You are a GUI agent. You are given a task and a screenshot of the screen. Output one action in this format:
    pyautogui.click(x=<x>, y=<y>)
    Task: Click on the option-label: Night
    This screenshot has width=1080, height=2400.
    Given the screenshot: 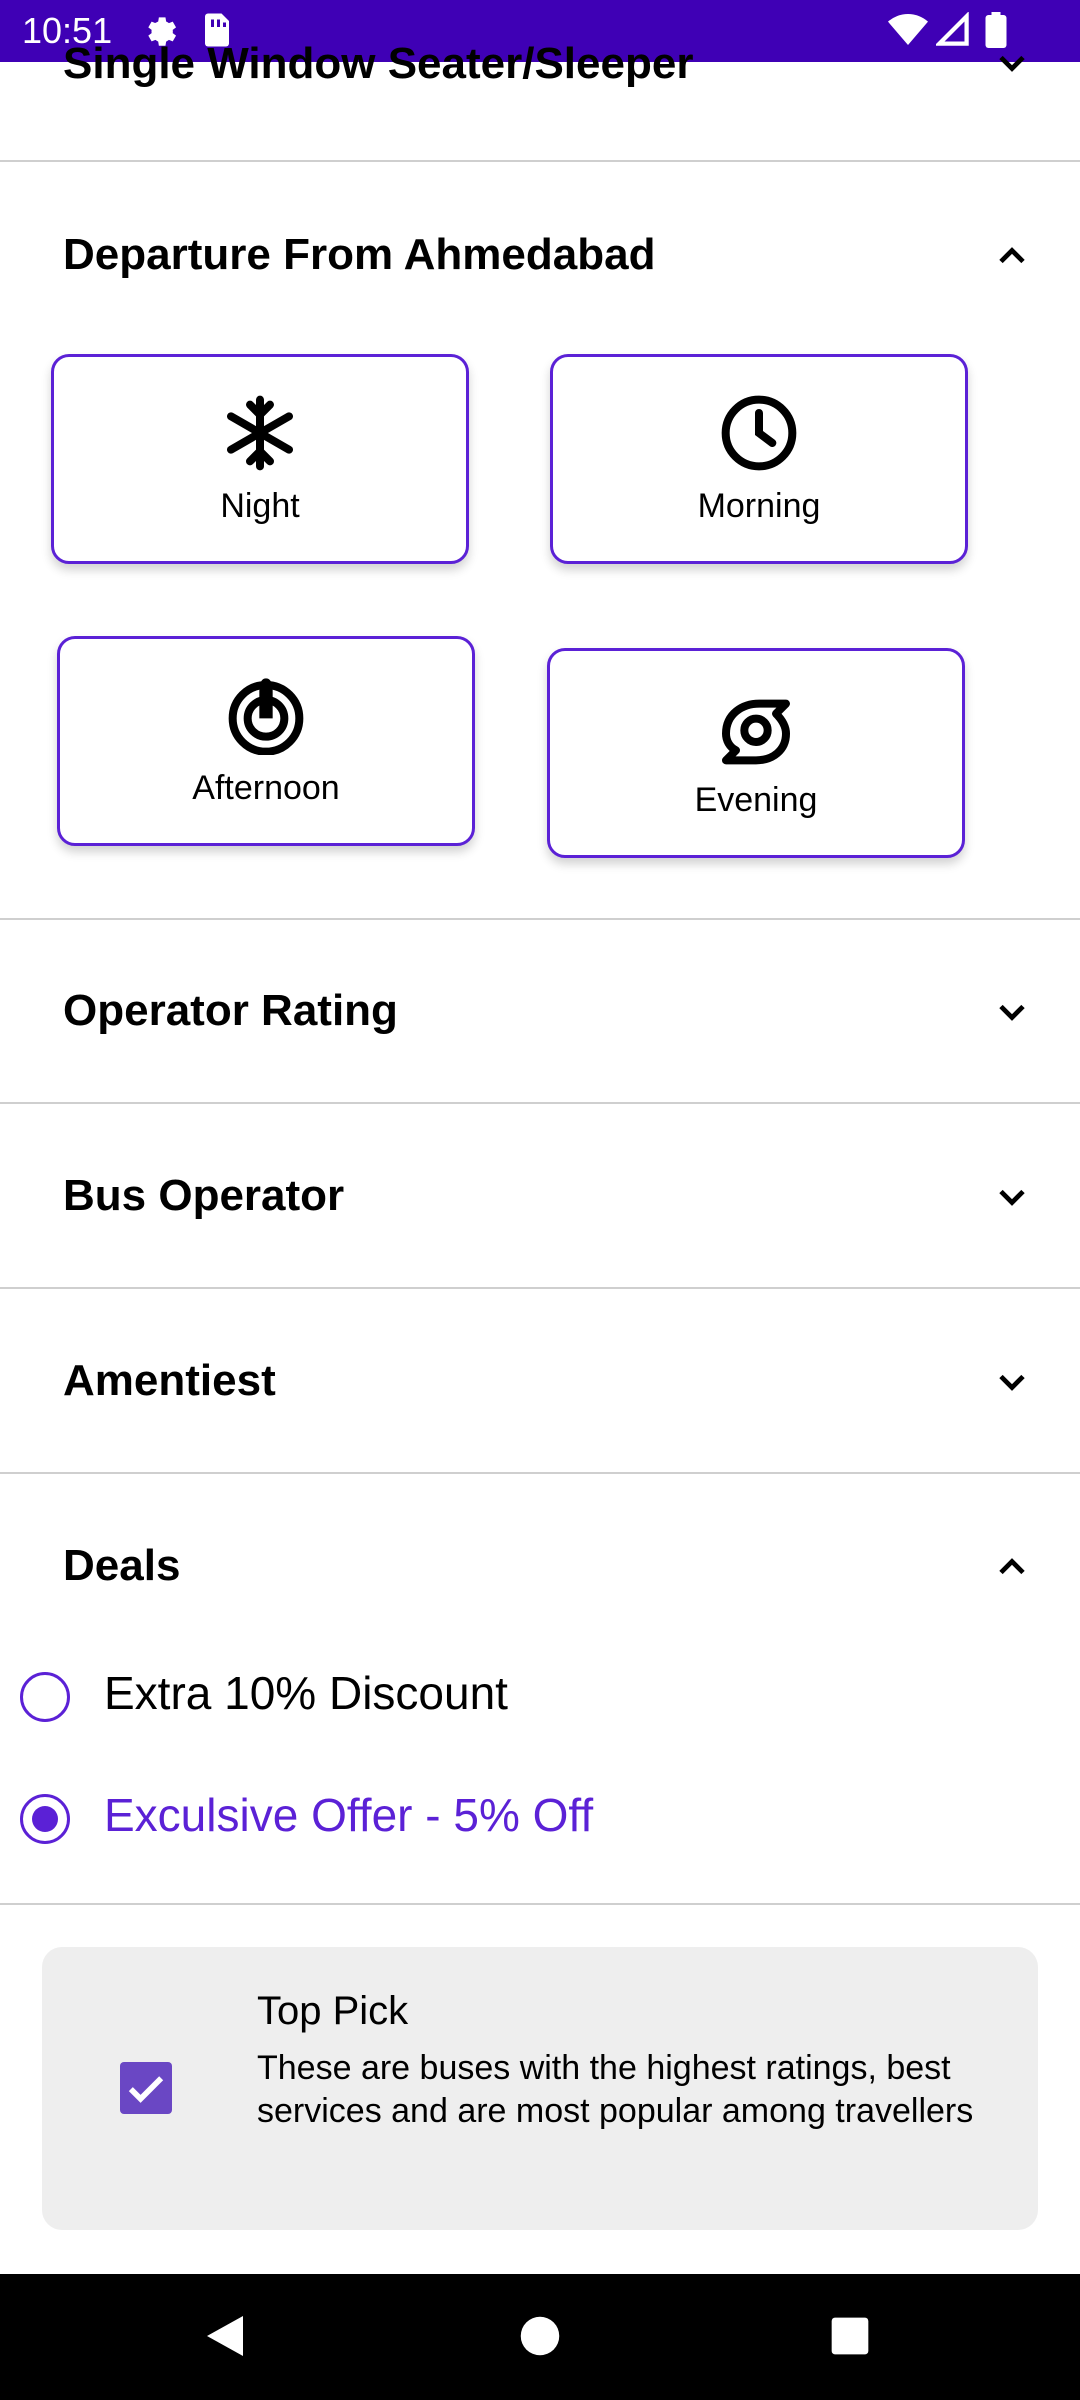 What is the action you would take?
    pyautogui.click(x=260, y=506)
    